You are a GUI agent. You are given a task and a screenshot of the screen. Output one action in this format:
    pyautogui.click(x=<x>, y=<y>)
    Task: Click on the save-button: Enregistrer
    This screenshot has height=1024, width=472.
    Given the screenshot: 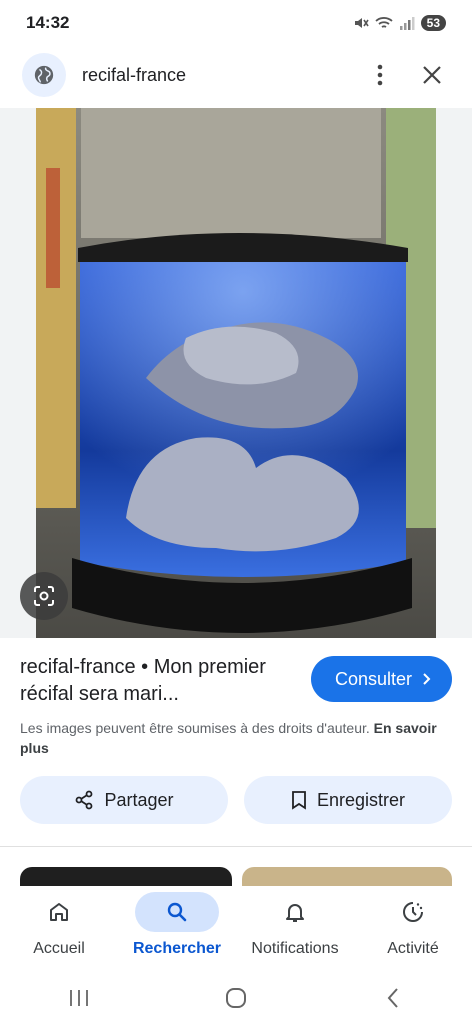 What is the action you would take?
    pyautogui.click(x=348, y=800)
    